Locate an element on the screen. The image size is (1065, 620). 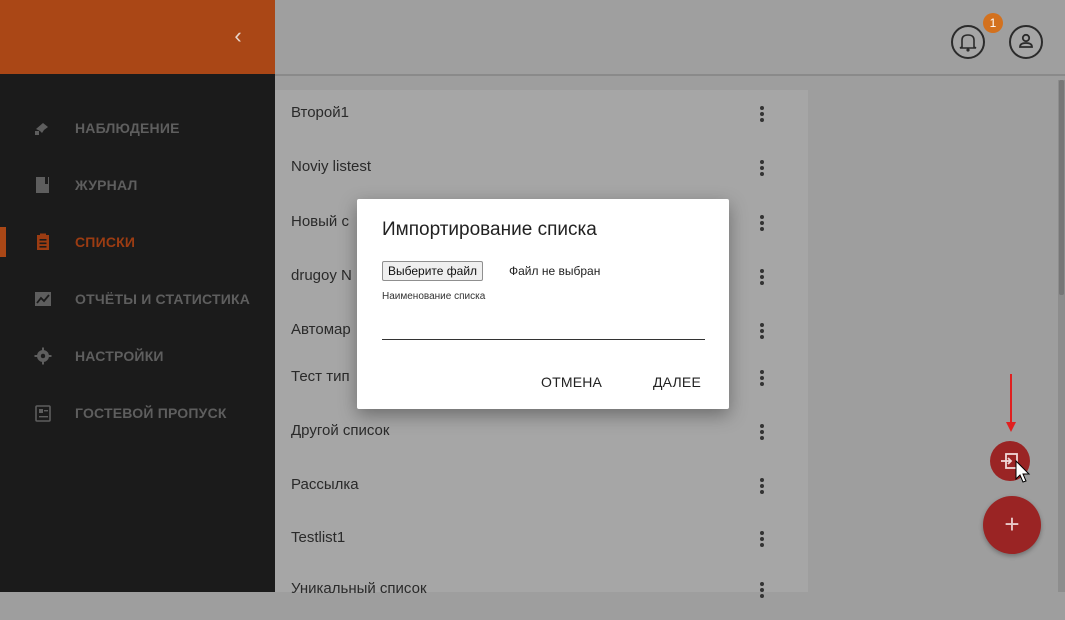
list-item-name: Уникальный список is located at coordinates (359, 588).